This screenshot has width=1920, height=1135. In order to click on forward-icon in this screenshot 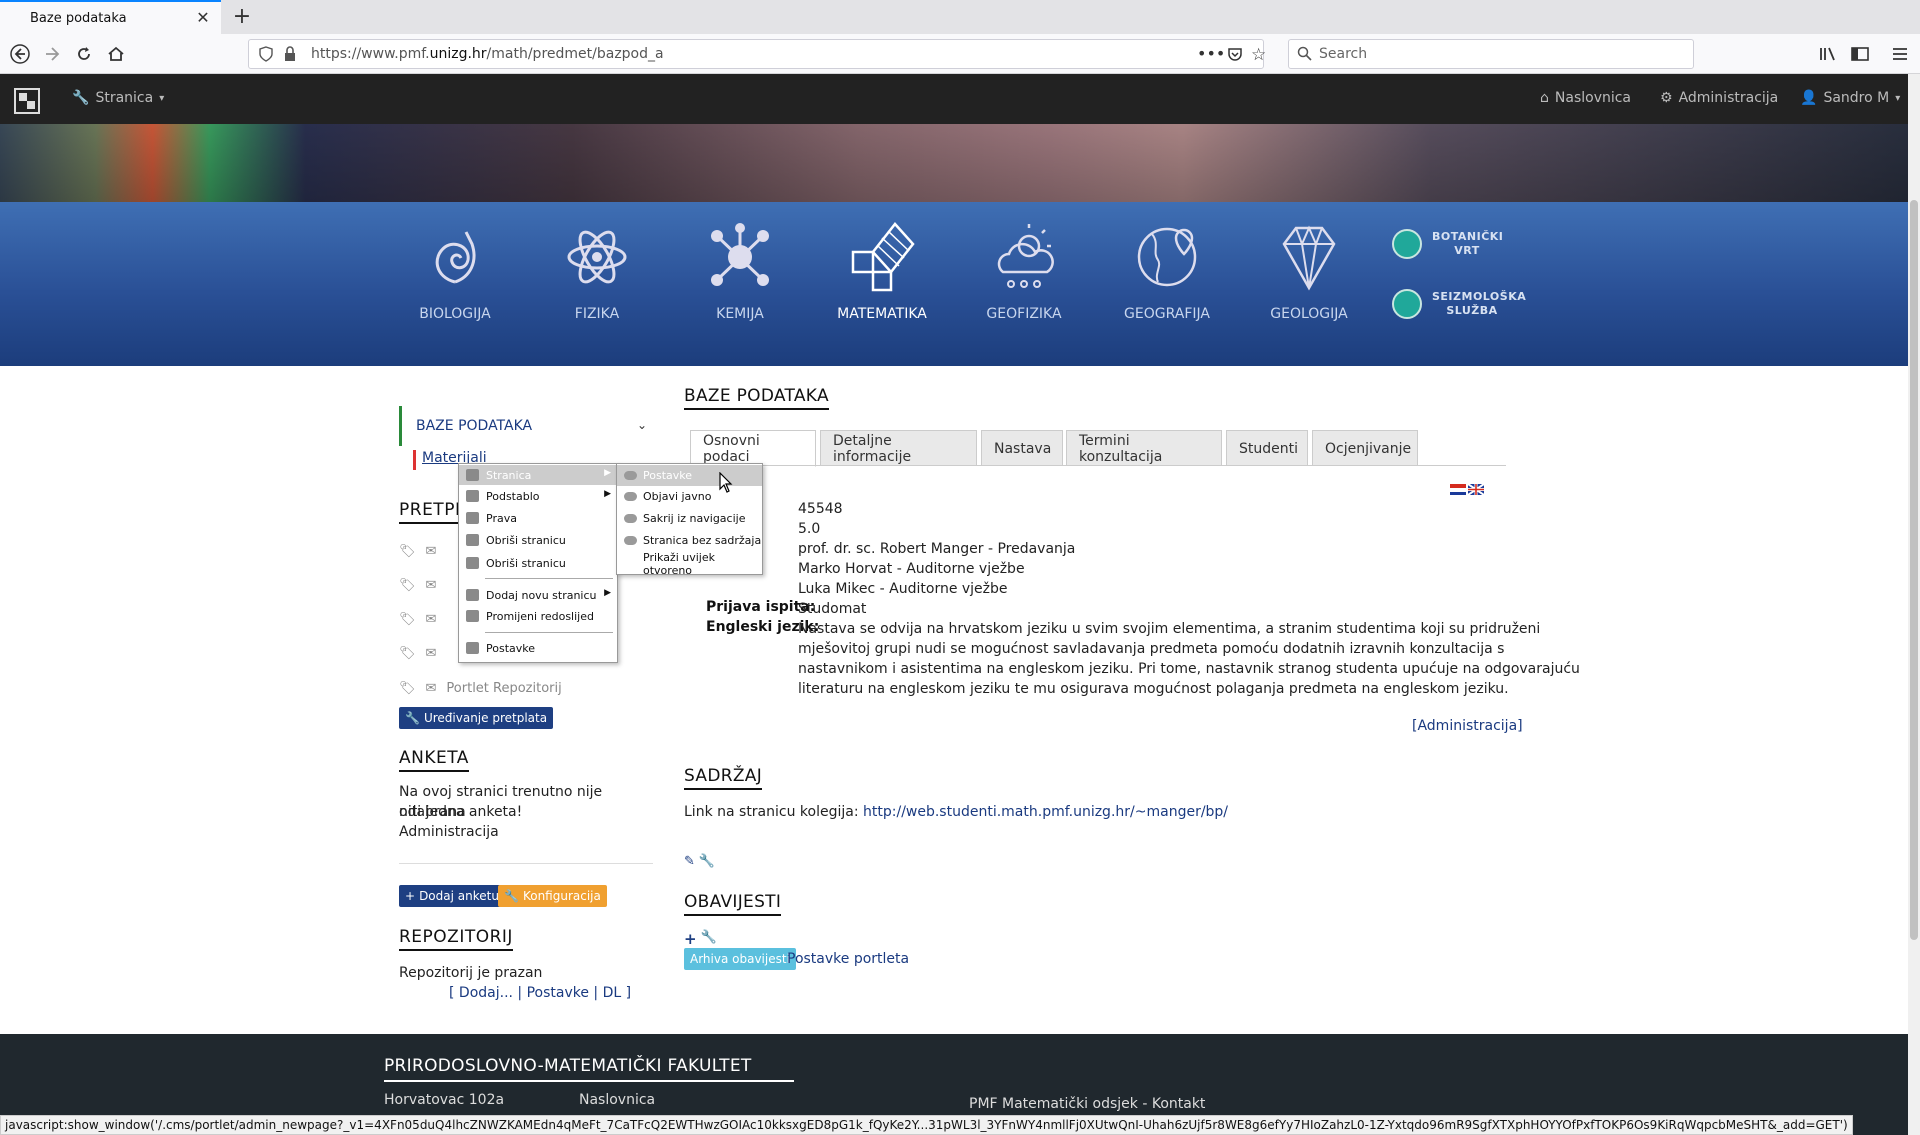, I will do `click(52, 54)`.